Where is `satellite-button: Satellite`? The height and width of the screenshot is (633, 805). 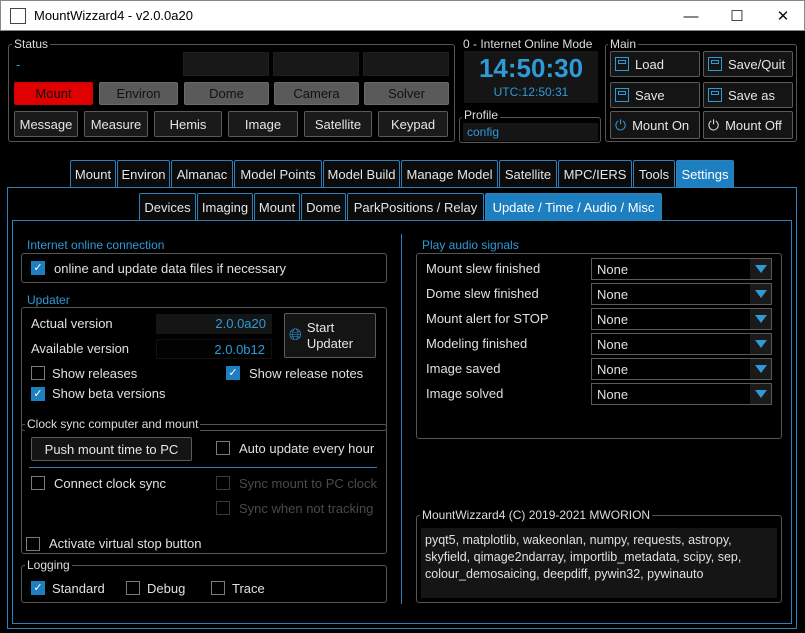
satellite-button: Satellite is located at coordinates (338, 124).